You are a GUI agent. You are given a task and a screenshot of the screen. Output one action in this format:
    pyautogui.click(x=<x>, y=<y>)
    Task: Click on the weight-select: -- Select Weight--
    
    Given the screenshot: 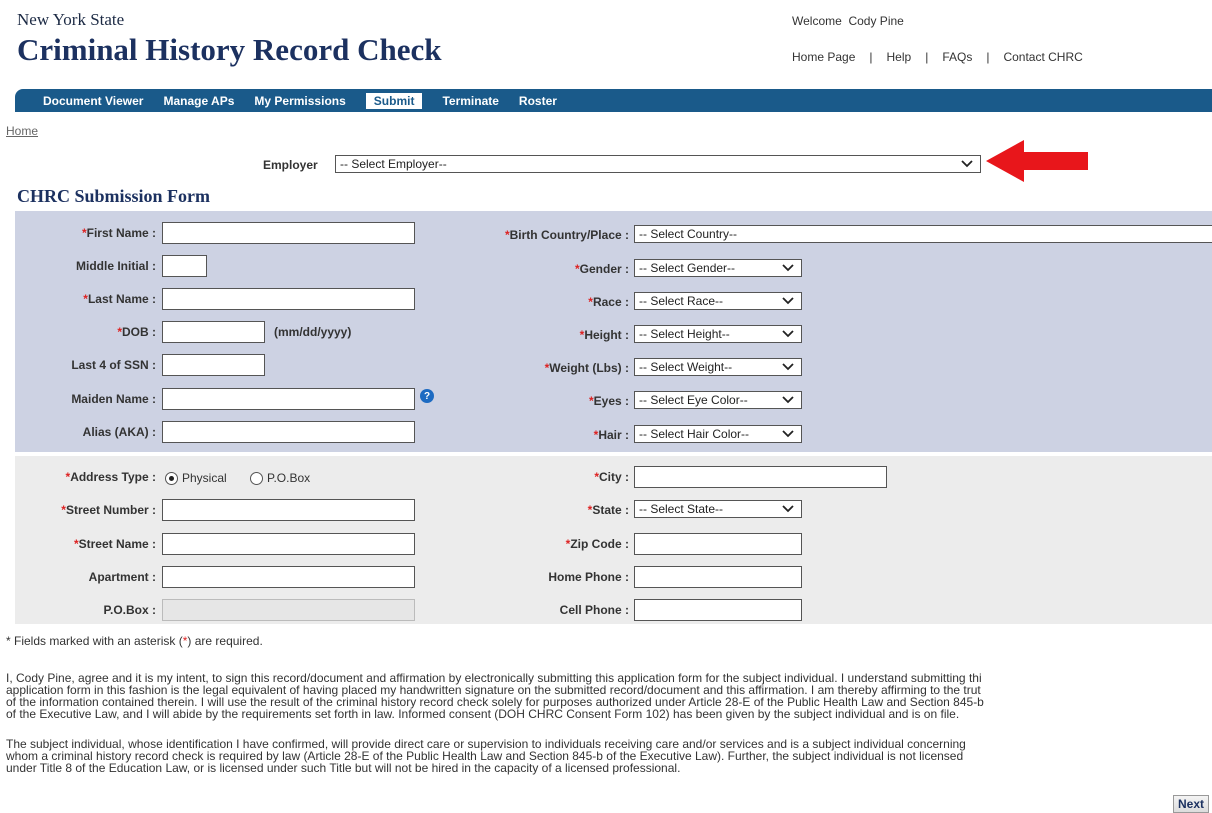 What is the action you would take?
    pyautogui.click(x=718, y=367)
    